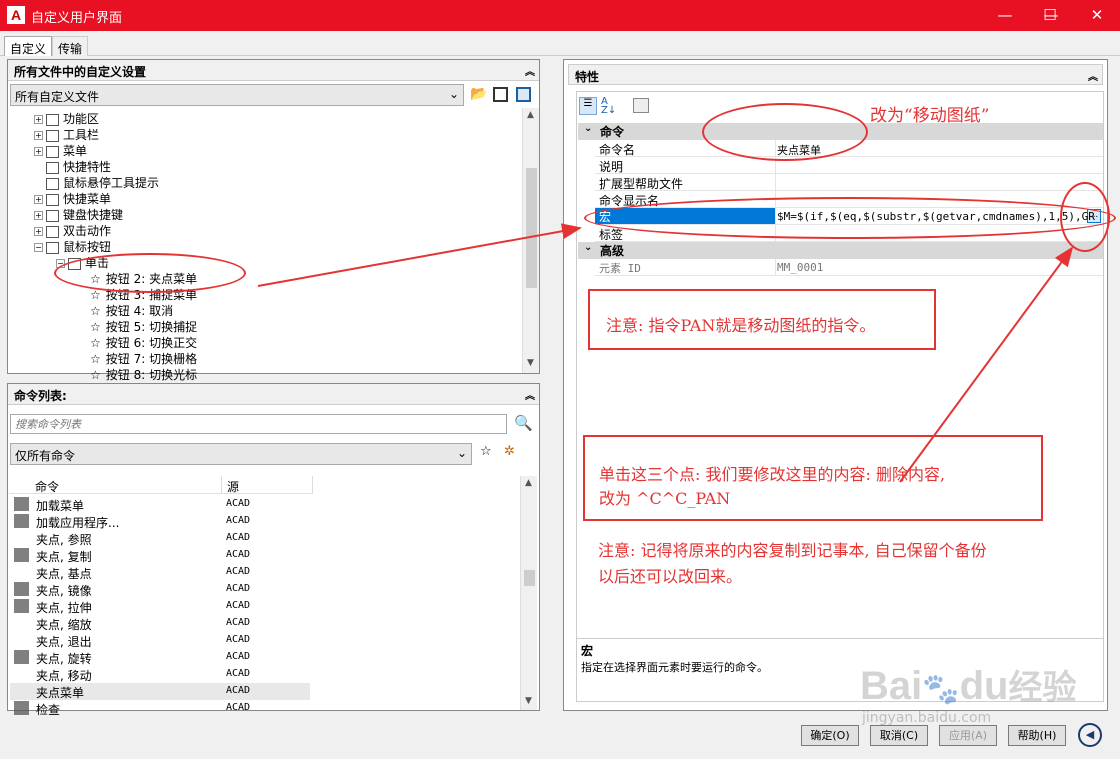 This screenshot has height=759, width=1120. I want to click on list-item: 夹点, 缩放 ACAD, so click(160, 623).